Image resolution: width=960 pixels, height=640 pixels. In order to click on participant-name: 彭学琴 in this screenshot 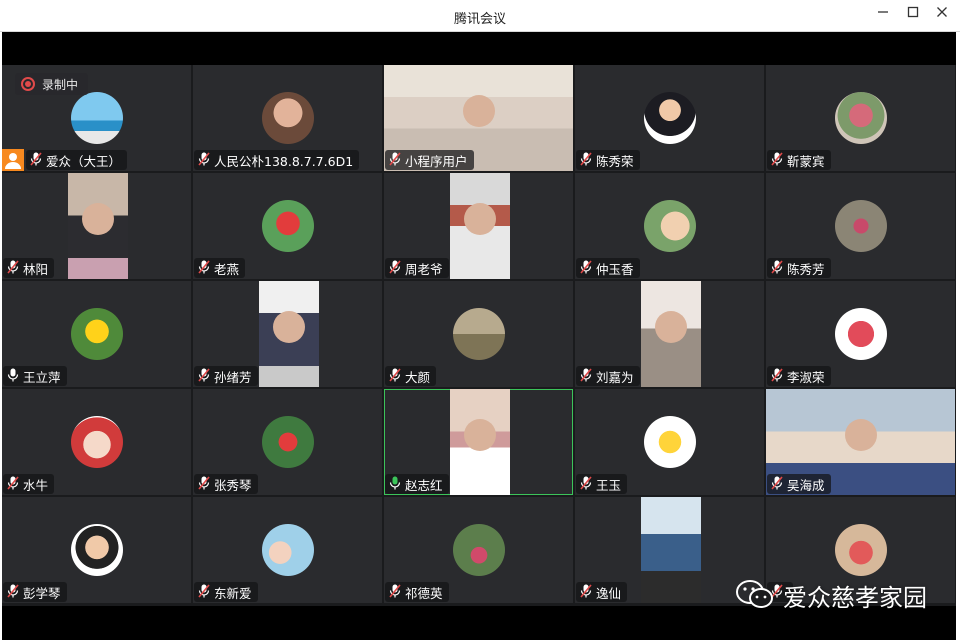, I will do `click(42, 593)`.